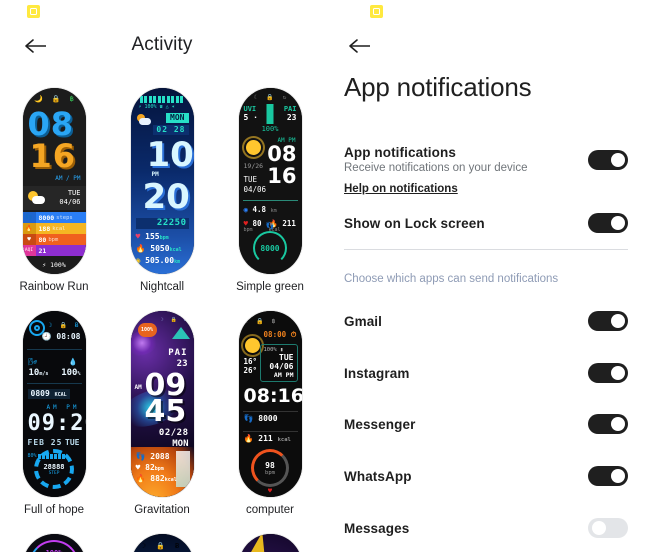 The image size is (648, 552). What do you see at coordinates (177, 118) in the screenshot?
I see `nc-day: MON` at bounding box center [177, 118].